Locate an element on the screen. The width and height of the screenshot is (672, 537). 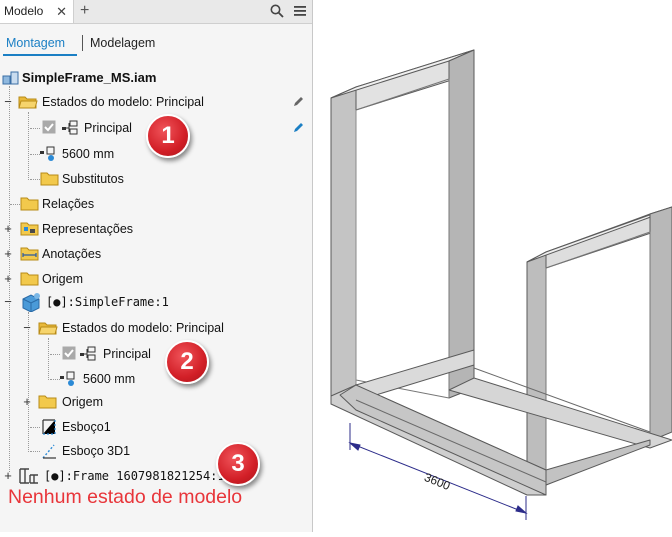
representations-icon is located at coordinates (29, 229).